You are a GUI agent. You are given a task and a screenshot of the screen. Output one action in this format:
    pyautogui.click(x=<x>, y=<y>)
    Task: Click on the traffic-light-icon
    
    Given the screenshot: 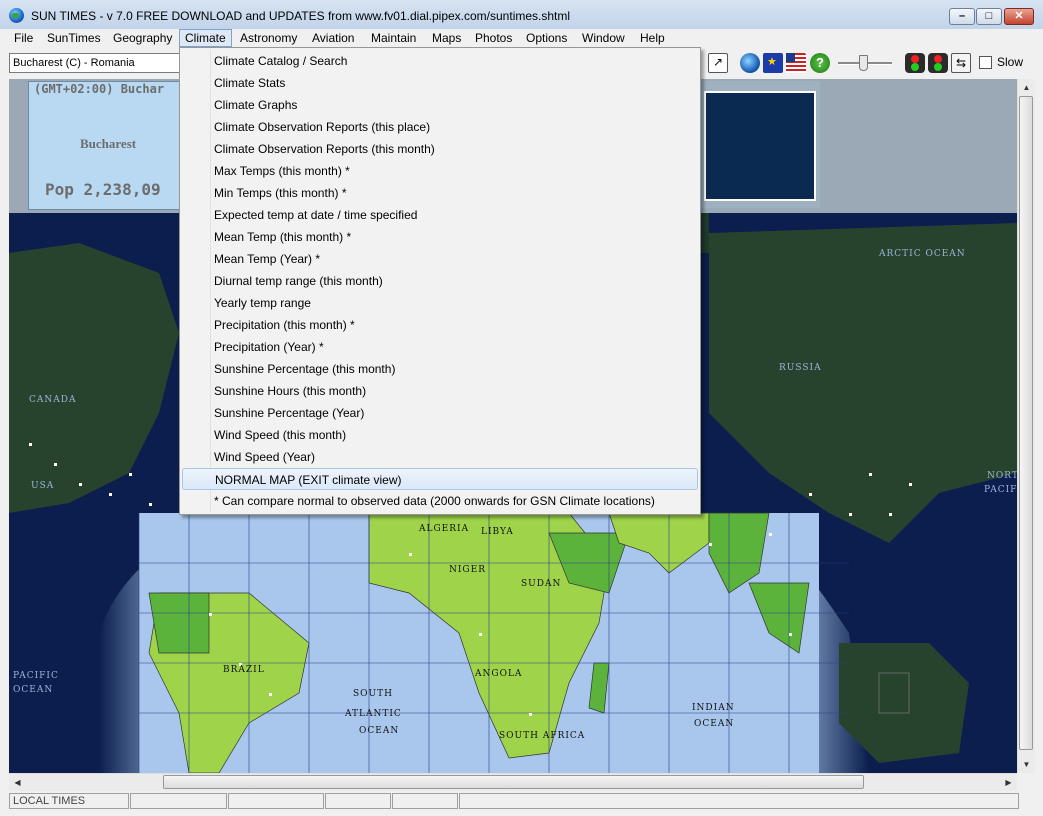 What is the action you would take?
    pyautogui.click(x=915, y=63)
    